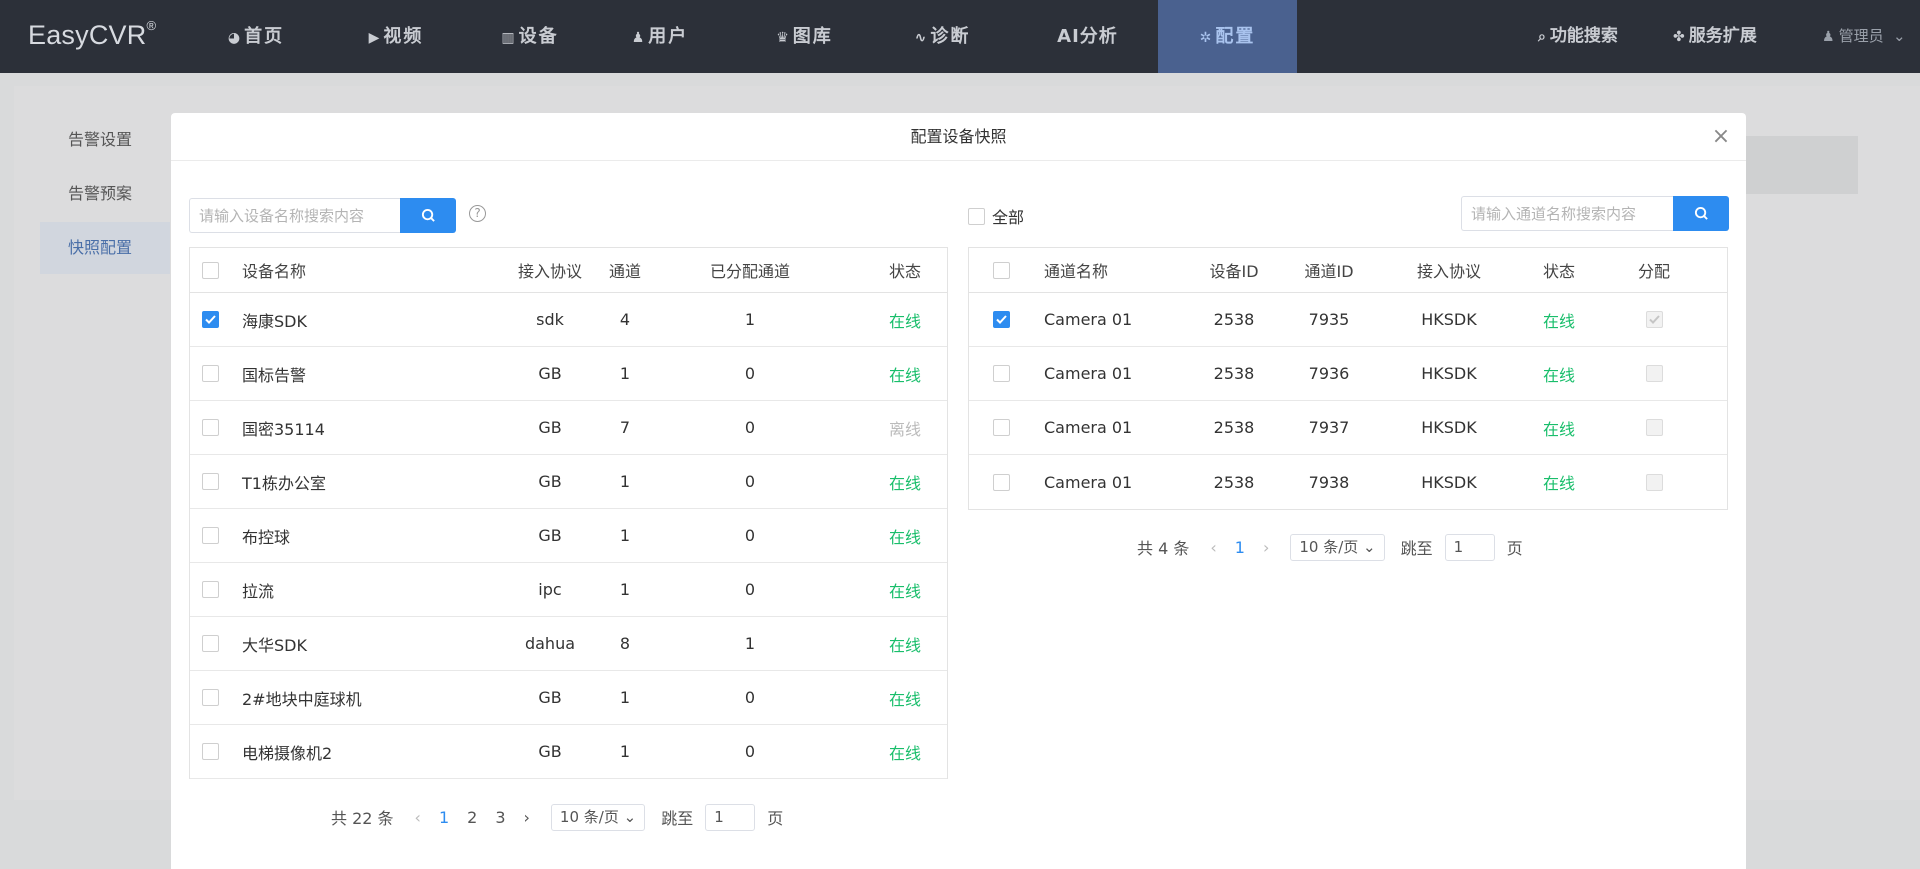  I want to click on table-row: Camera 01 2538 7936 HKSDK 在线, so click(1348, 374).